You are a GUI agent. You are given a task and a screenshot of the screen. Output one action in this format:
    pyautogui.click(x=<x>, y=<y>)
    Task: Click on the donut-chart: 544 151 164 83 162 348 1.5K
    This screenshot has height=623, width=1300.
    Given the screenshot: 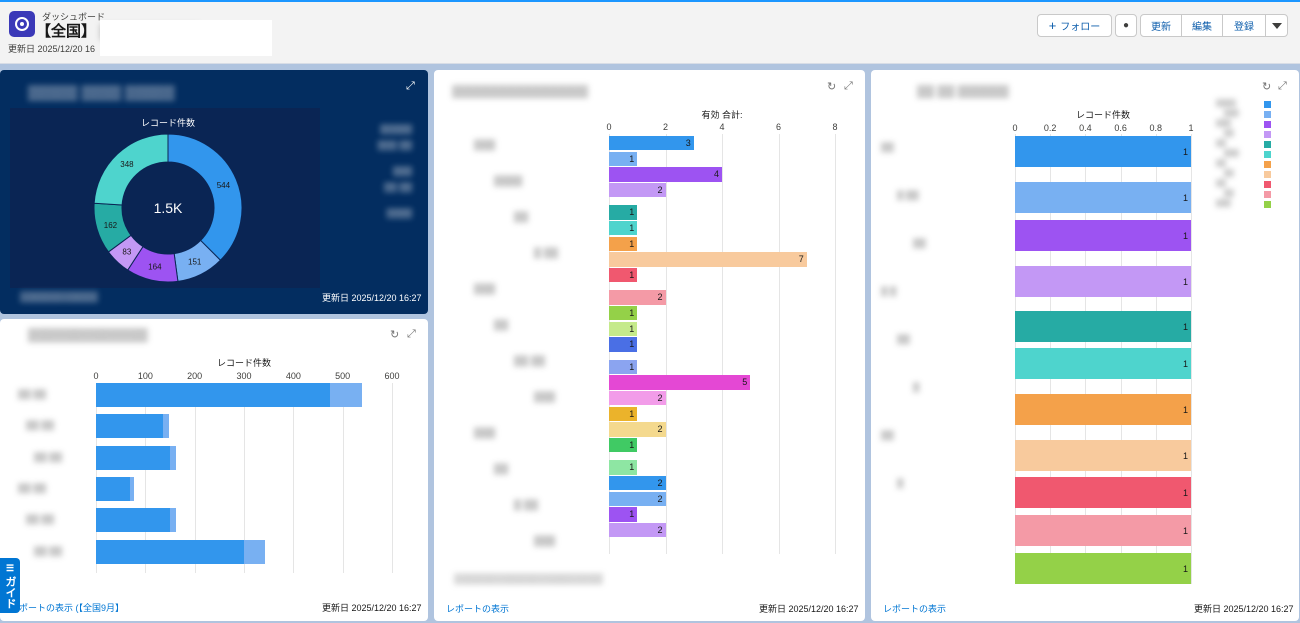 What is the action you would take?
    pyautogui.click(x=168, y=208)
    